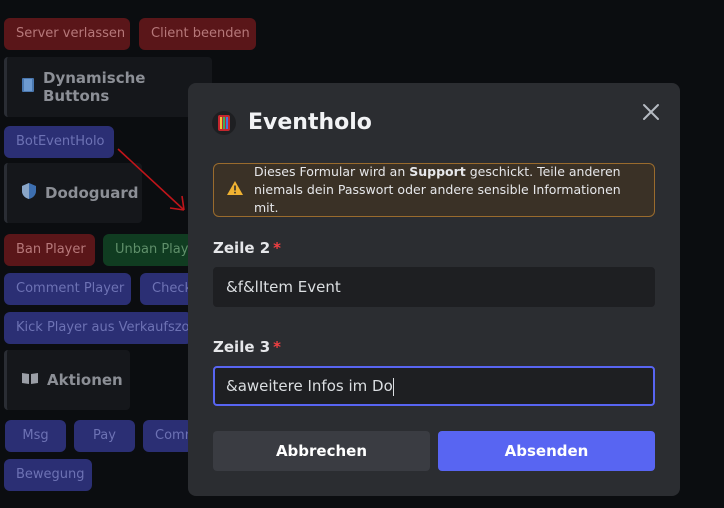 The height and width of the screenshot is (508, 724). I want to click on field-label-zeile-3: Zeile 3 *, so click(247, 347).